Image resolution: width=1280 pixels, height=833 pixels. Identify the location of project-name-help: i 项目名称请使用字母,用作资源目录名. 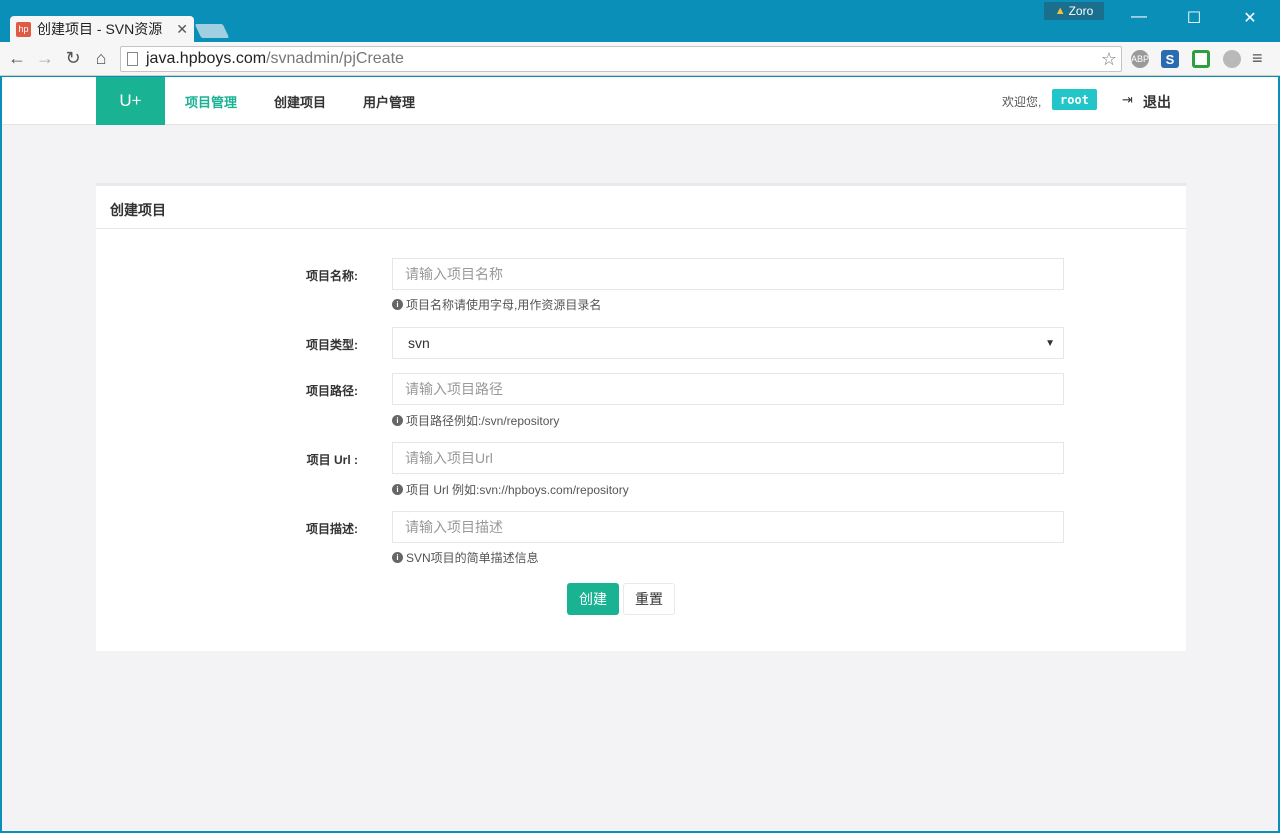
(496, 304).